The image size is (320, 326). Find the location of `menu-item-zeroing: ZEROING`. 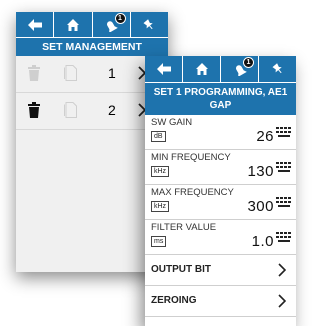

menu-item-zeroing: ZEROING is located at coordinates (220, 301).